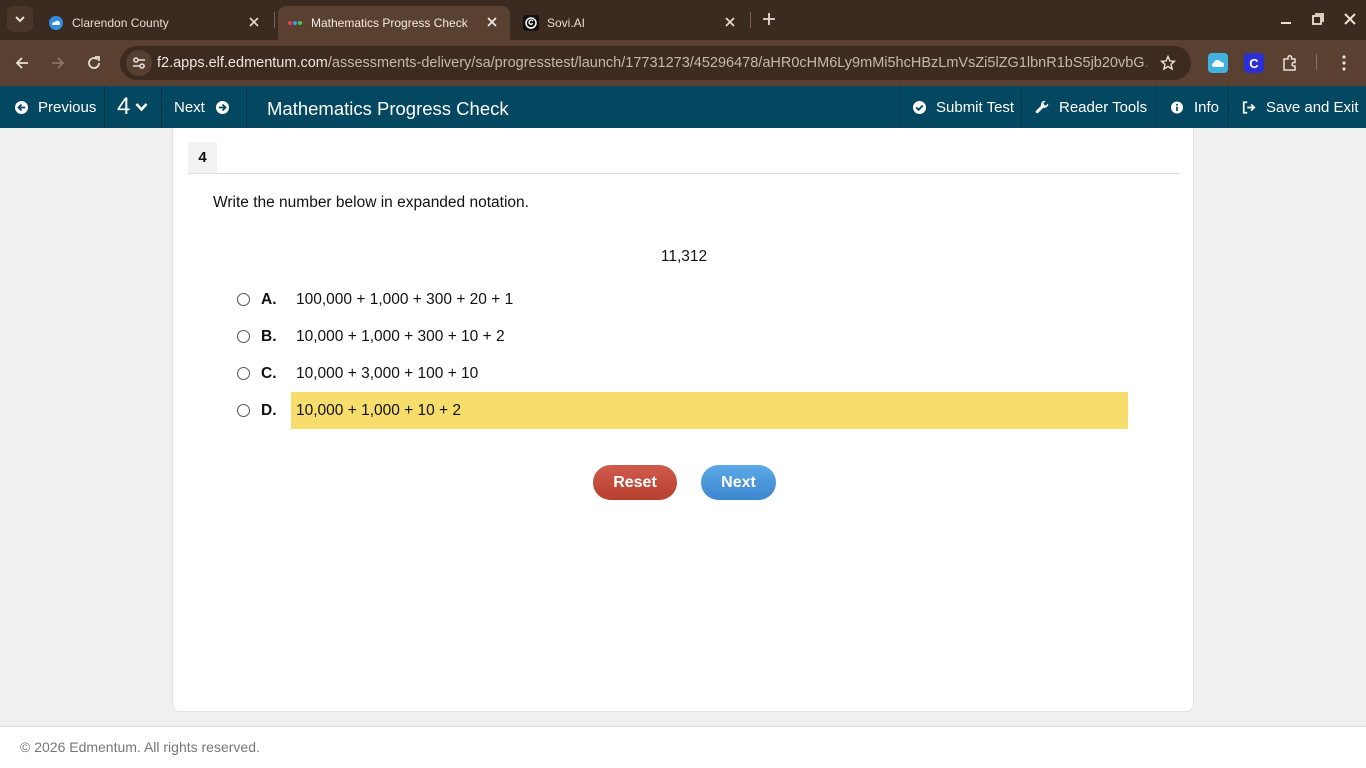 The height and width of the screenshot is (768, 1366). I want to click on arrow-left-icon, so click(21, 63).